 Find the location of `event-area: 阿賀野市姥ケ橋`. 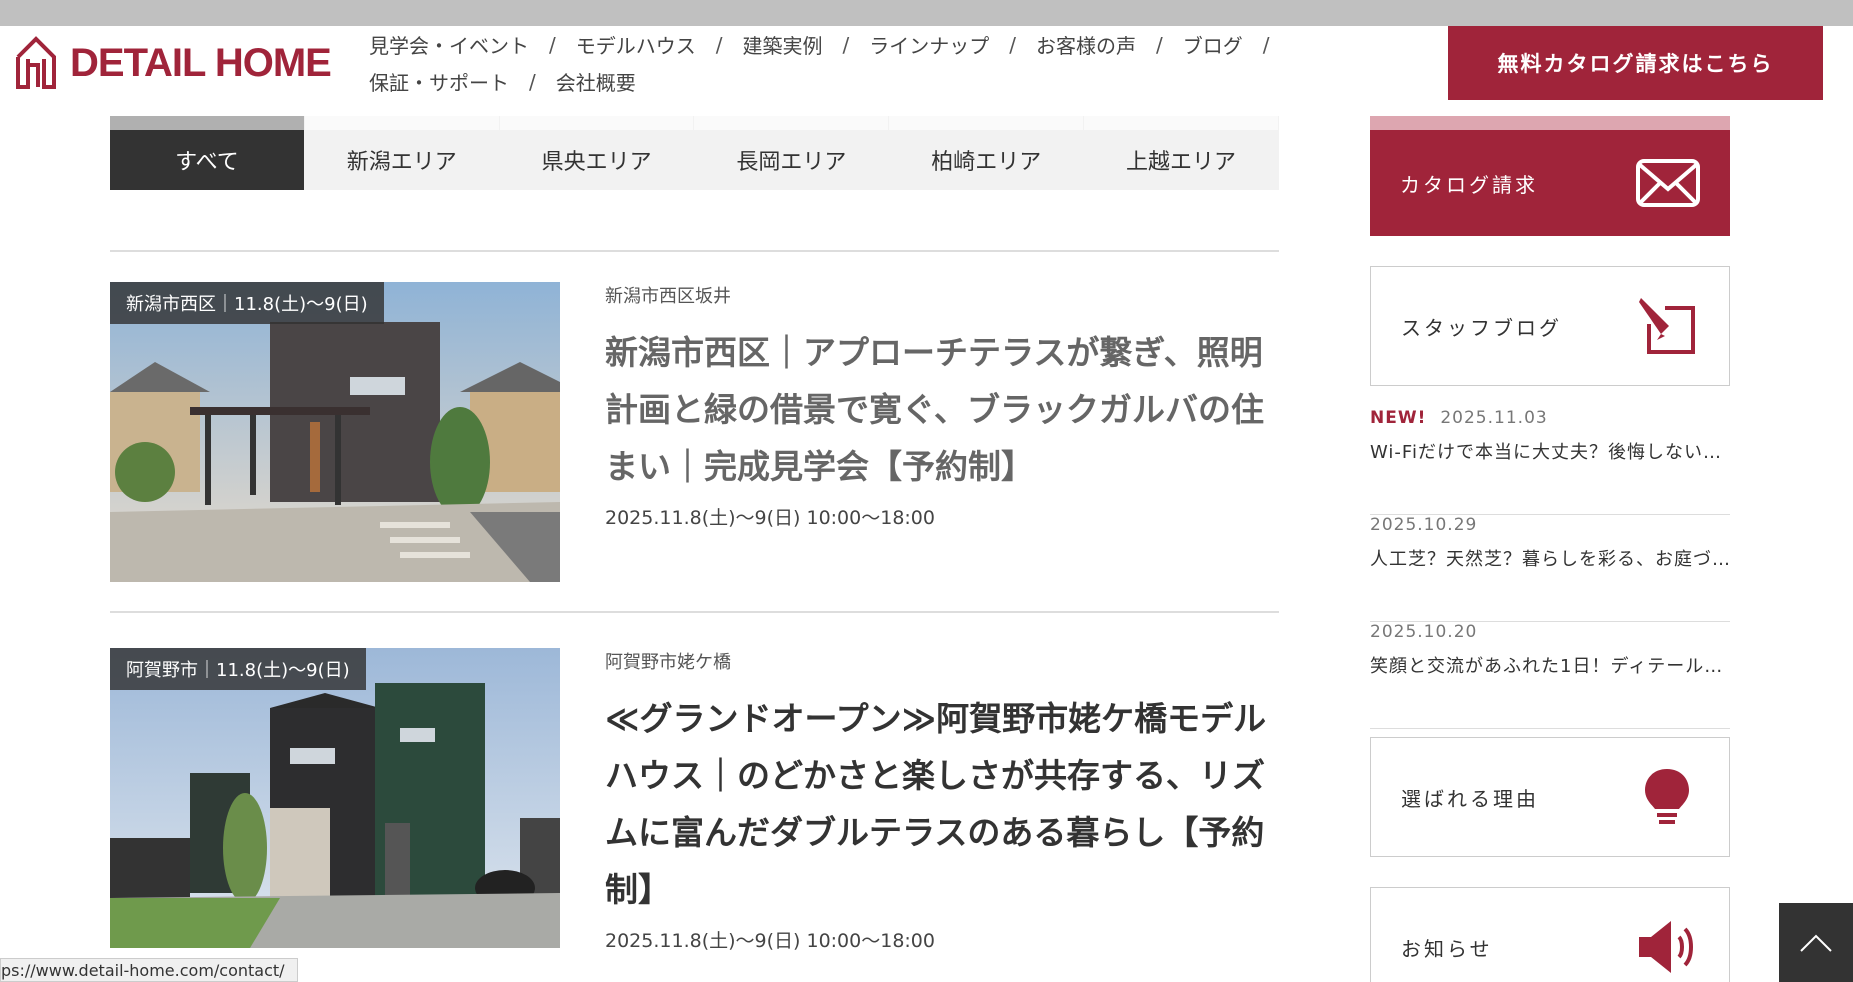

event-area: 阿賀野市姥ケ橋 is located at coordinates (668, 662).